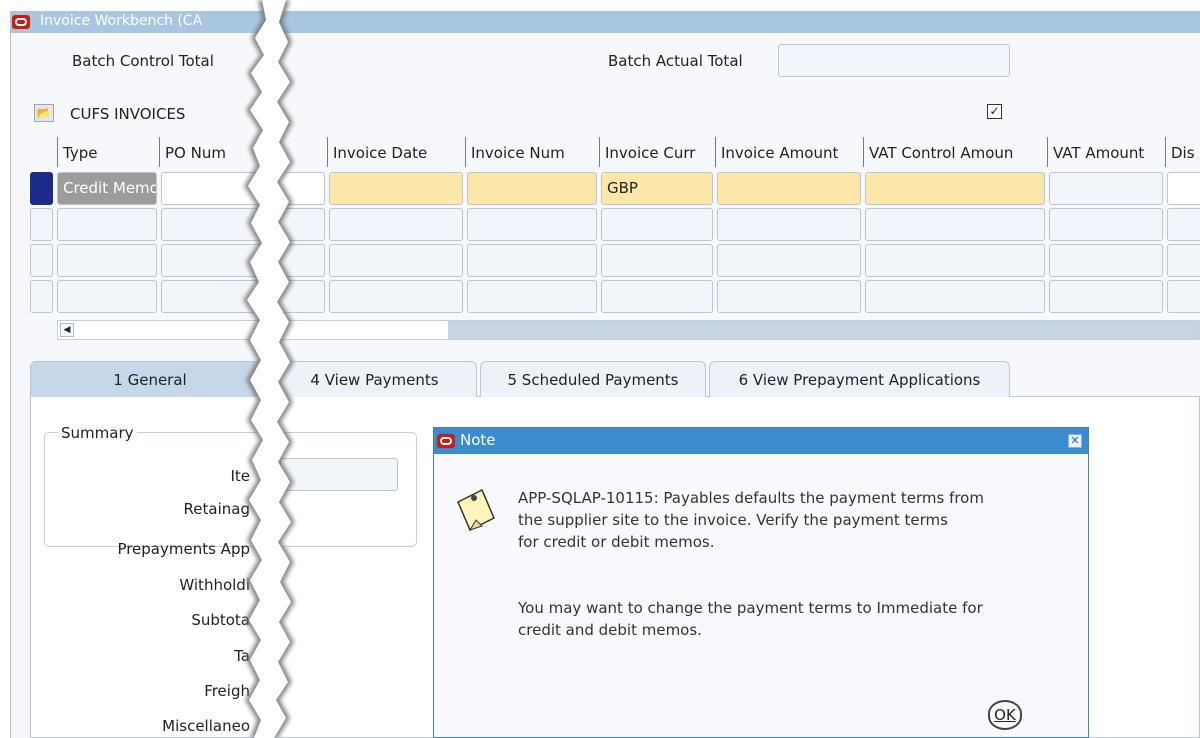 The width and height of the screenshot is (1200, 738). What do you see at coordinates (675, 61) in the screenshot?
I see `batch-actual-total-label: Batch Actual Total` at bounding box center [675, 61].